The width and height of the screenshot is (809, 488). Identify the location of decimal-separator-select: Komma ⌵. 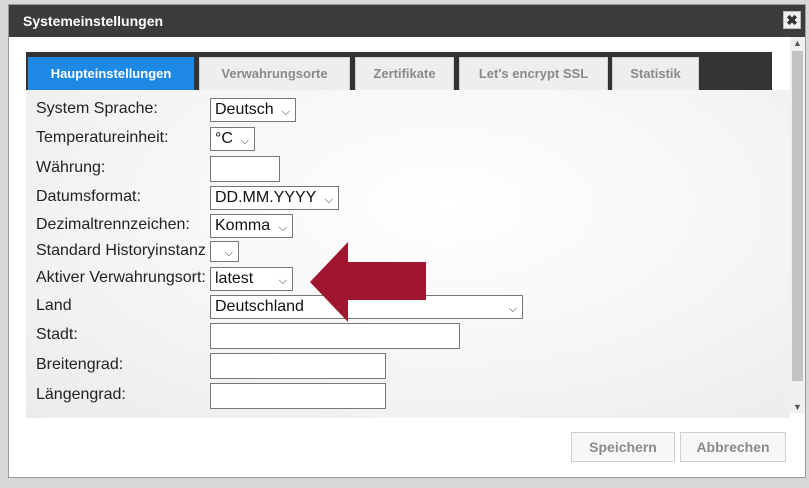
(251, 226).